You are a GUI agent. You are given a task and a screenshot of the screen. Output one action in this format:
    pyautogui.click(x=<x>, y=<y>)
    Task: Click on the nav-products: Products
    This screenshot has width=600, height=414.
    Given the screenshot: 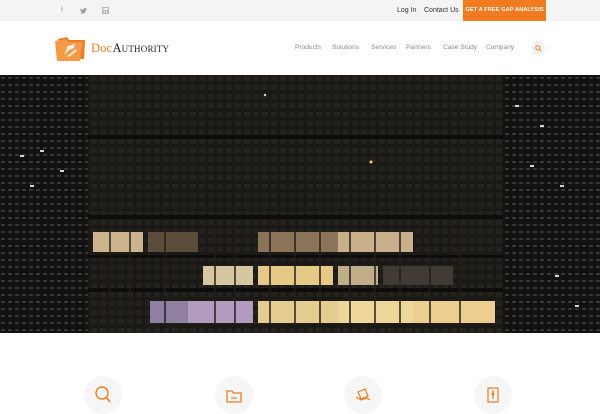 What is the action you would take?
    pyautogui.click(x=308, y=48)
    